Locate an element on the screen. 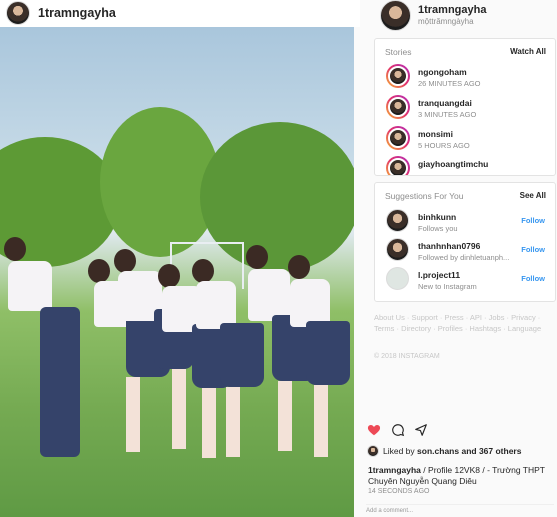 The height and width of the screenshot is (517, 557). see-all-link: See All is located at coordinates (533, 195).